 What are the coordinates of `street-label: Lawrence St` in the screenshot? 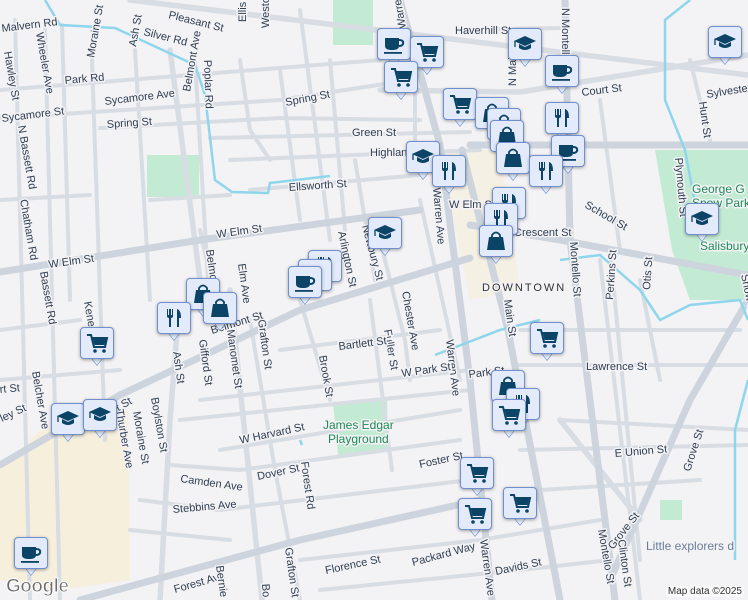 It's located at (616, 367).